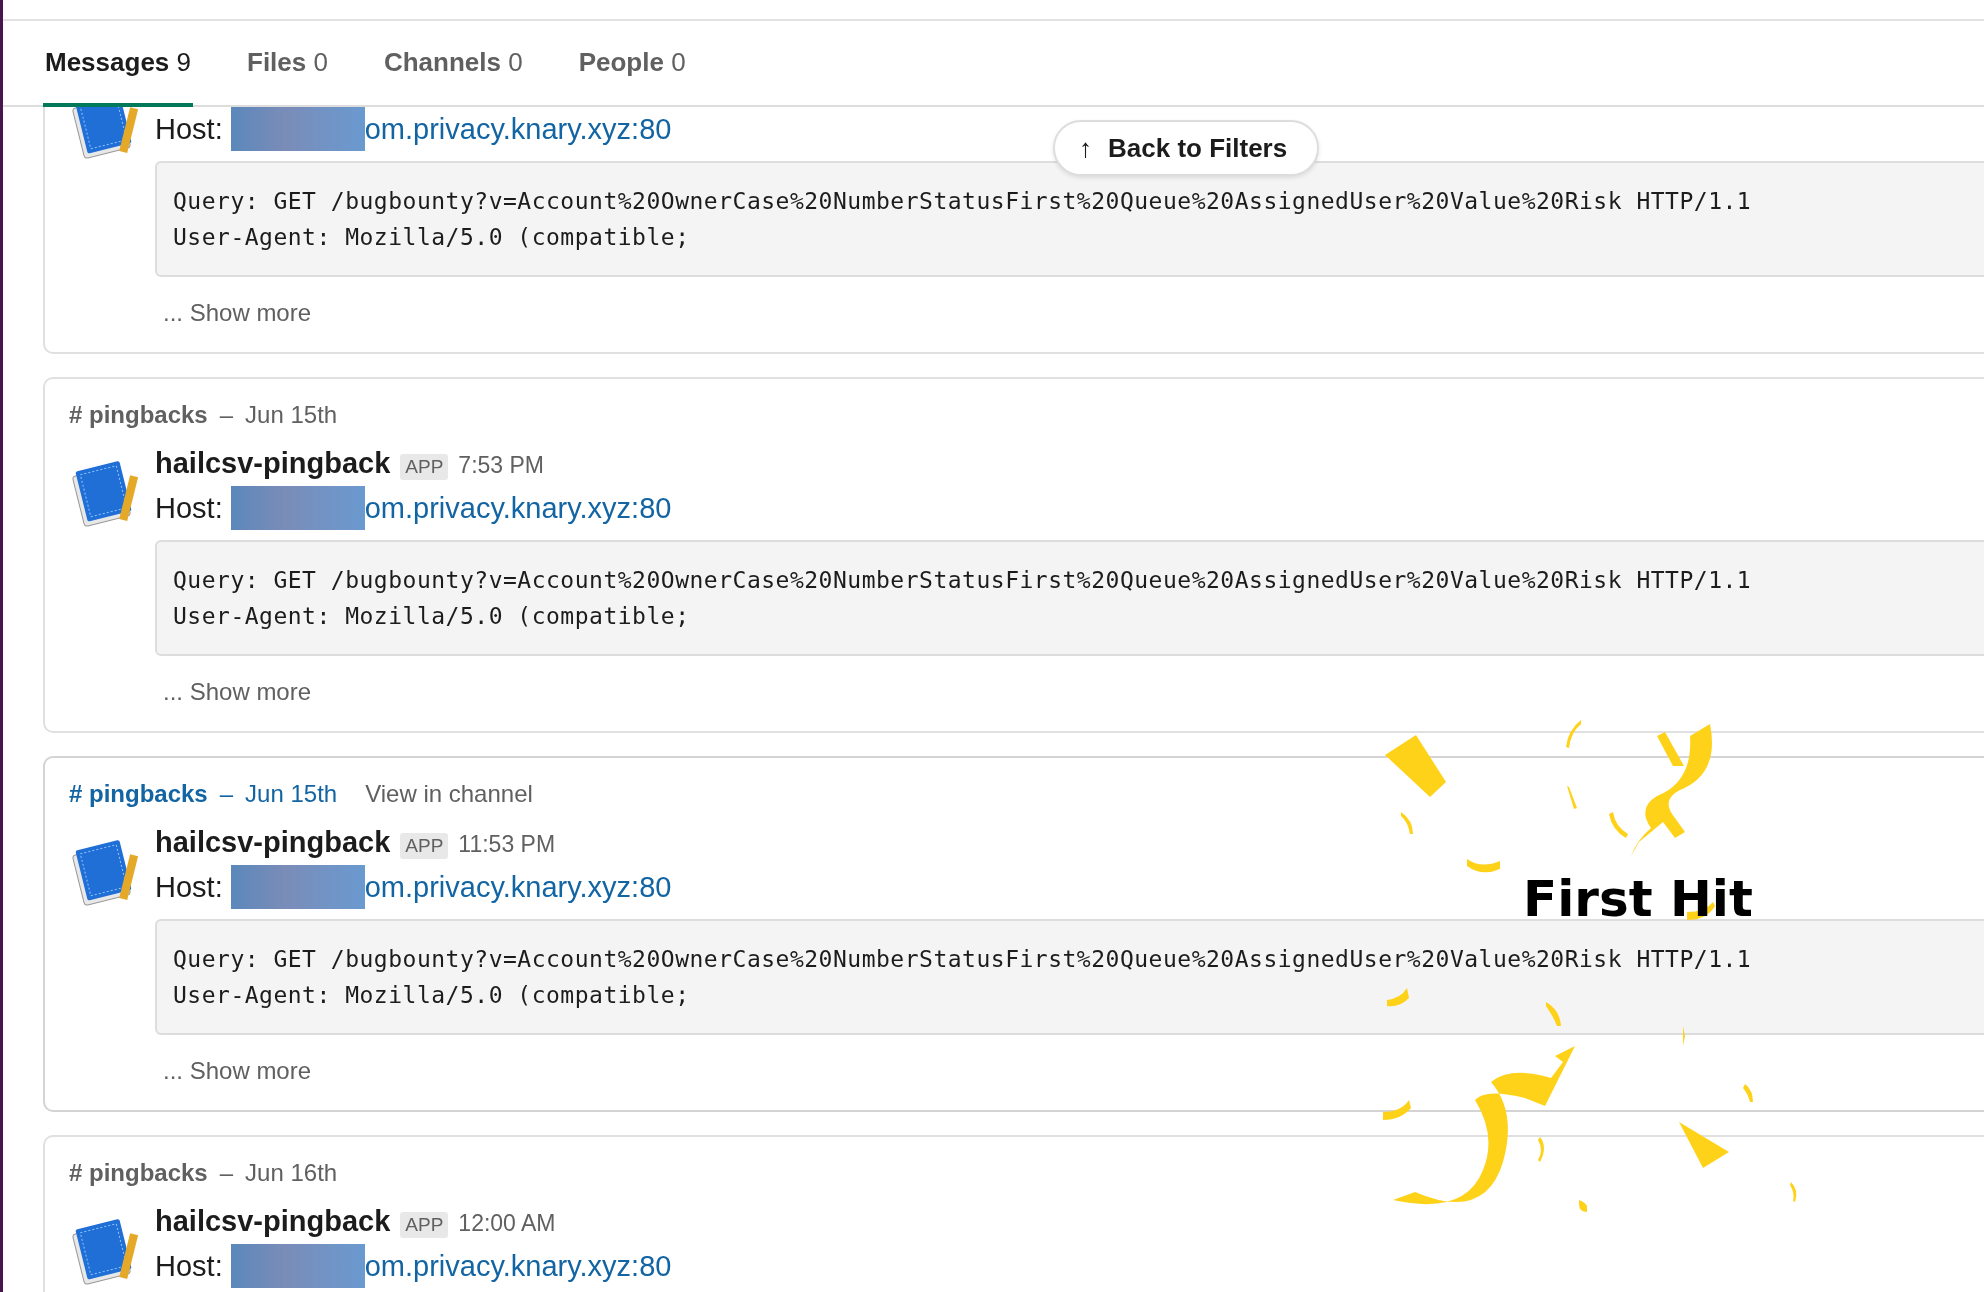 The height and width of the screenshot is (1292, 1984). What do you see at coordinates (453, 64) in the screenshot?
I see `tab: Channels 0` at bounding box center [453, 64].